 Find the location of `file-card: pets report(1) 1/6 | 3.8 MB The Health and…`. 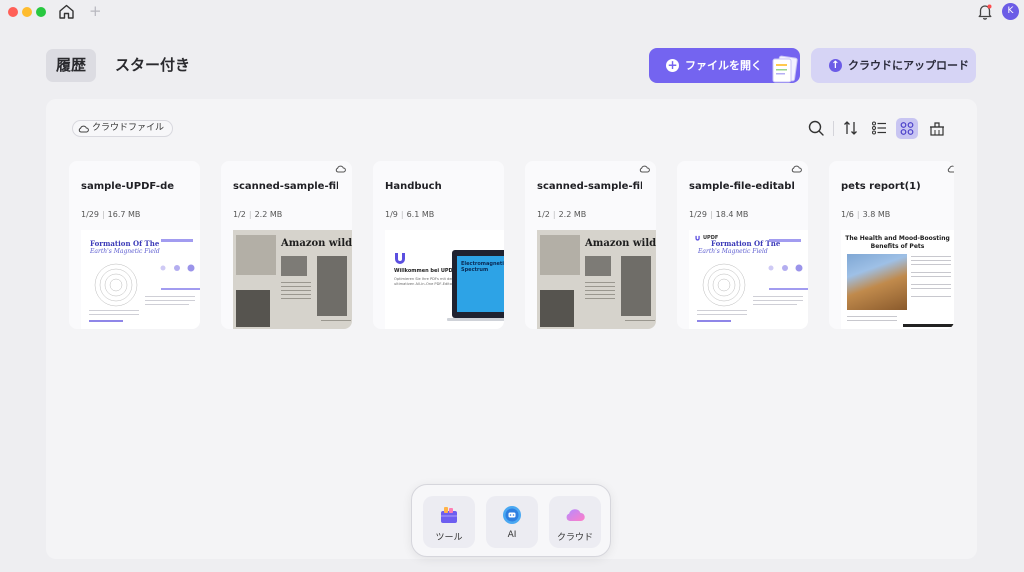

file-card: pets report(1) 1/6 | 3.8 MB The Health and… is located at coordinates (891, 245).